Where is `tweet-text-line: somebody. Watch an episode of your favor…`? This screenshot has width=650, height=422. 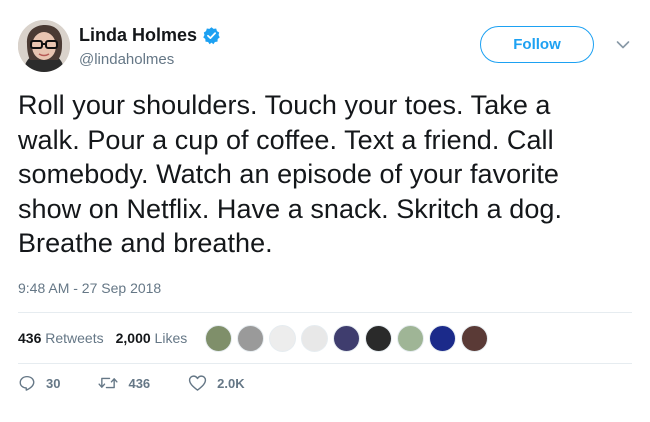
tweet-text-line: somebody. Watch an episode of your favor… is located at coordinates (288, 174).